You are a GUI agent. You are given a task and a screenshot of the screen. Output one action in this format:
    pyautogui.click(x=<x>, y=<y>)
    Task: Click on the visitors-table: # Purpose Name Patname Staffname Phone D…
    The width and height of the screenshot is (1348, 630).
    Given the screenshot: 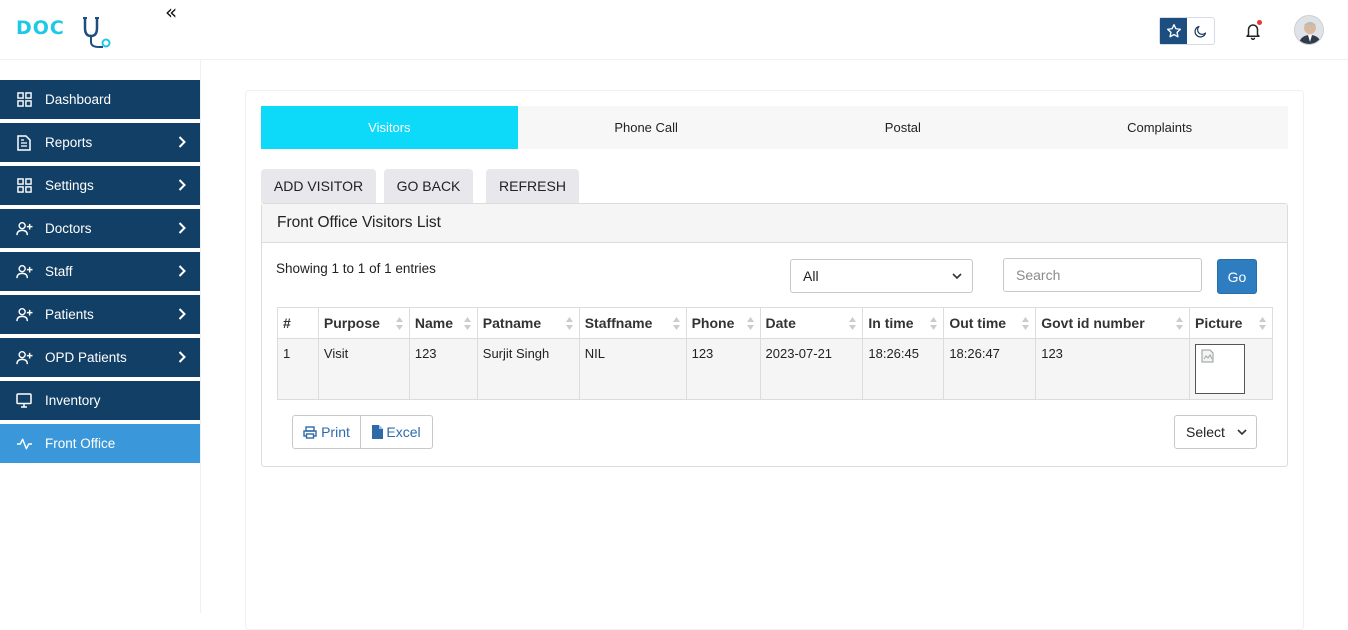 What is the action you would take?
    pyautogui.click(x=775, y=353)
    